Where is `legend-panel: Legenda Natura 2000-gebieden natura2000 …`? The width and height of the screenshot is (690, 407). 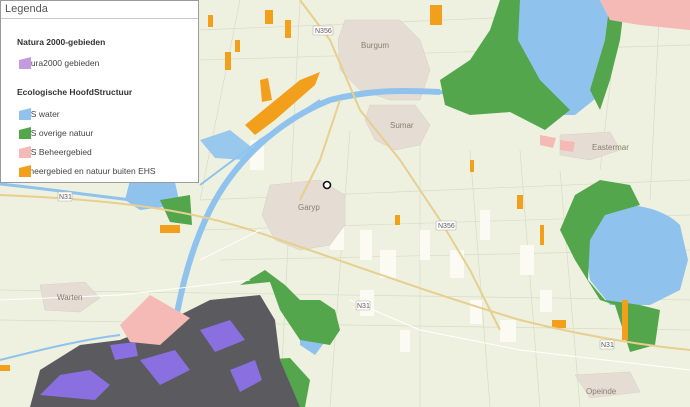
legend-panel: Legenda Natura 2000-gebieden natura2000 … is located at coordinates (99, 91).